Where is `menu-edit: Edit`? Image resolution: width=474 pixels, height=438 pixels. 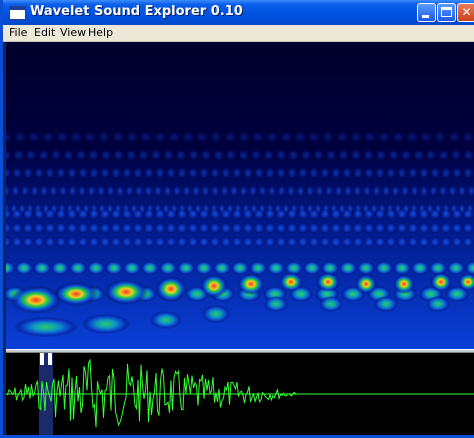
menu-edit: Edit is located at coordinates (44, 32).